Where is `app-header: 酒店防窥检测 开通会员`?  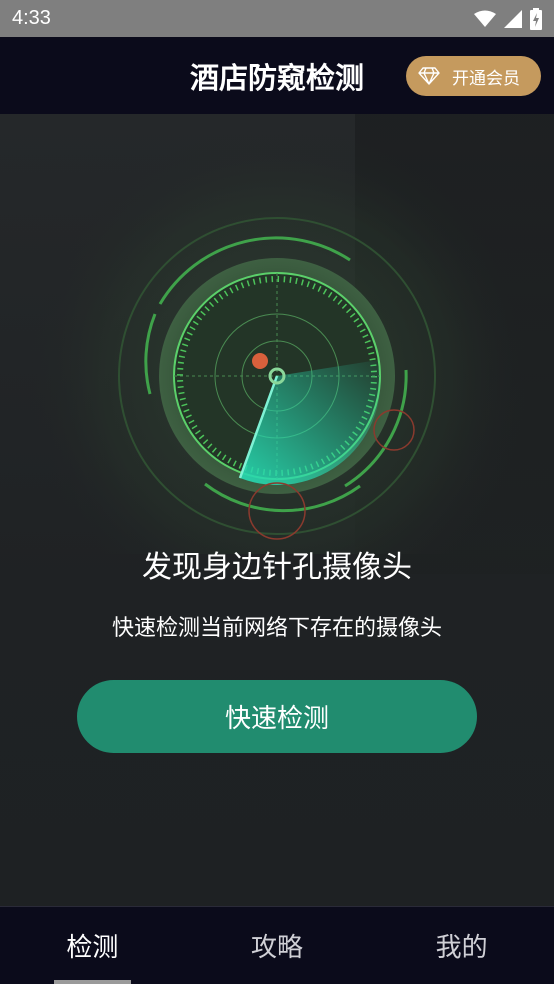 app-header: 酒店防窥检测 开通会员 is located at coordinates (277, 75).